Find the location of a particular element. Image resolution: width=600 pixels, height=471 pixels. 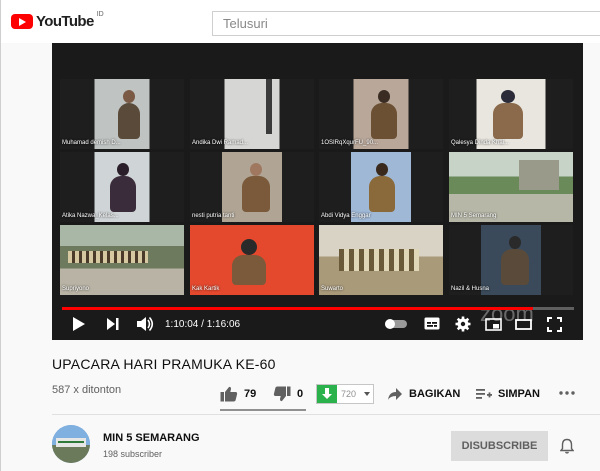

share-button: BAGIKAN is located at coordinates (423, 394).